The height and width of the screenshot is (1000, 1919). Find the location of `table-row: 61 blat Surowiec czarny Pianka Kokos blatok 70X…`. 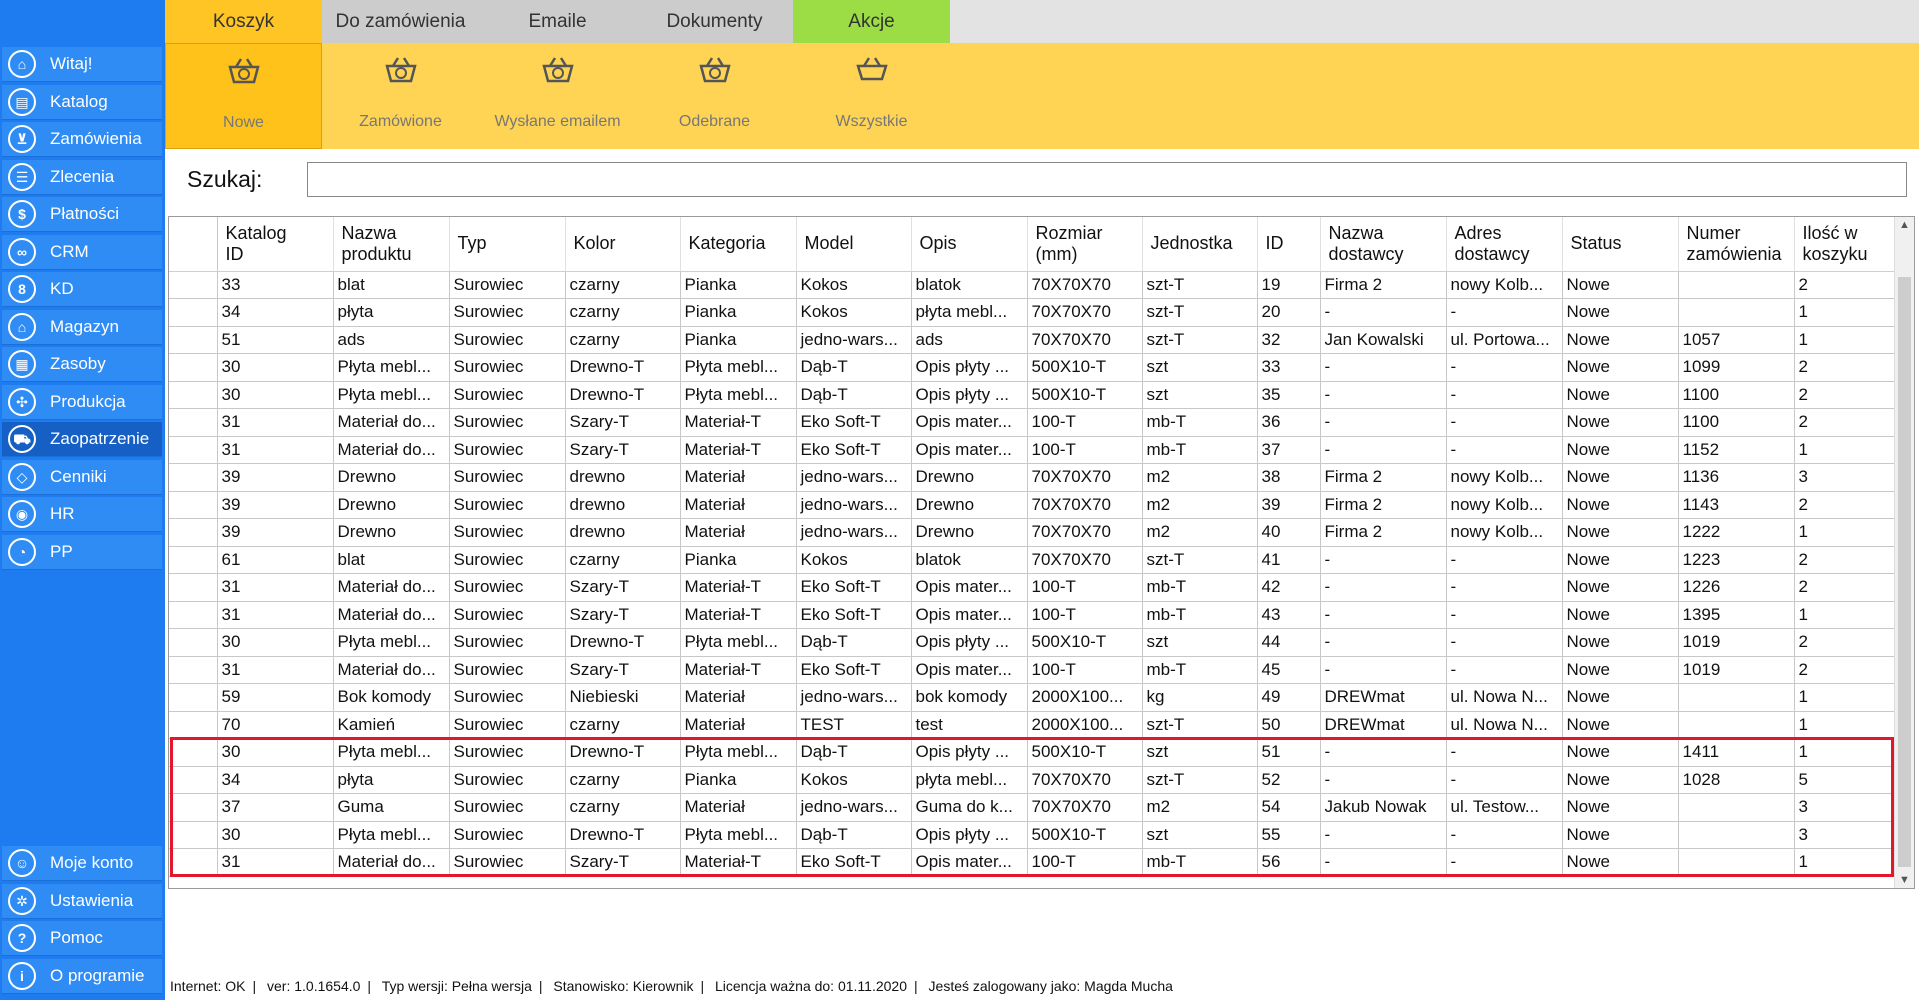

table-row: 61 blat Surowiec czarny Pianka Kokos blatok 70X… is located at coordinates (1039, 560).